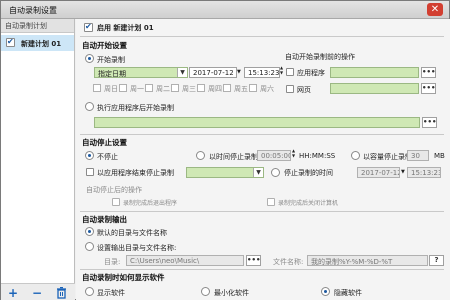 This screenshot has width=450, height=300. Describe the element at coordinates (257, 122) in the screenshot. I see `run-app-path-field` at that location.